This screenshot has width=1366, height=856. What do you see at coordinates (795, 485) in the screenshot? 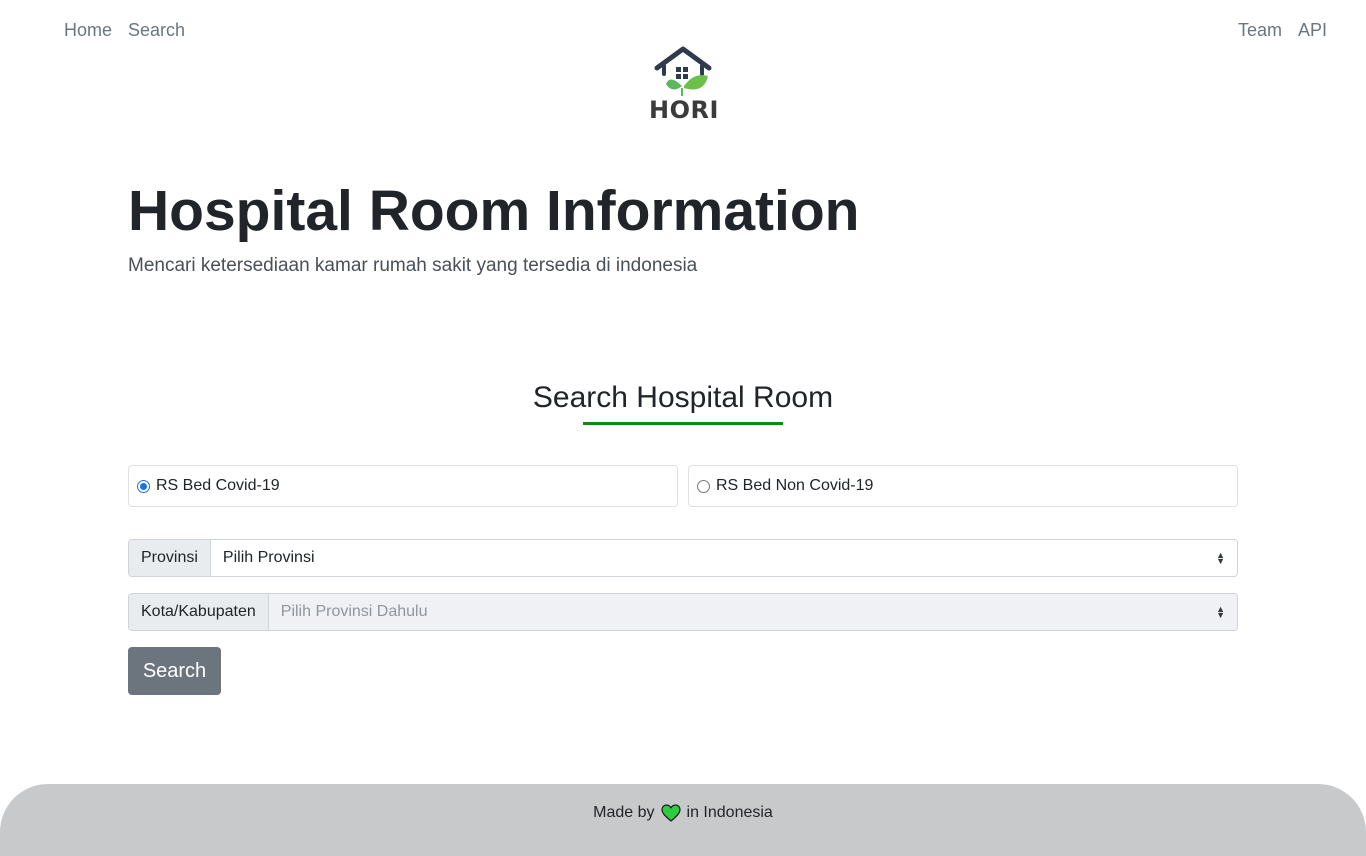
I see `radio-non-covid-label: RS Bed Non Covid-19` at bounding box center [795, 485].